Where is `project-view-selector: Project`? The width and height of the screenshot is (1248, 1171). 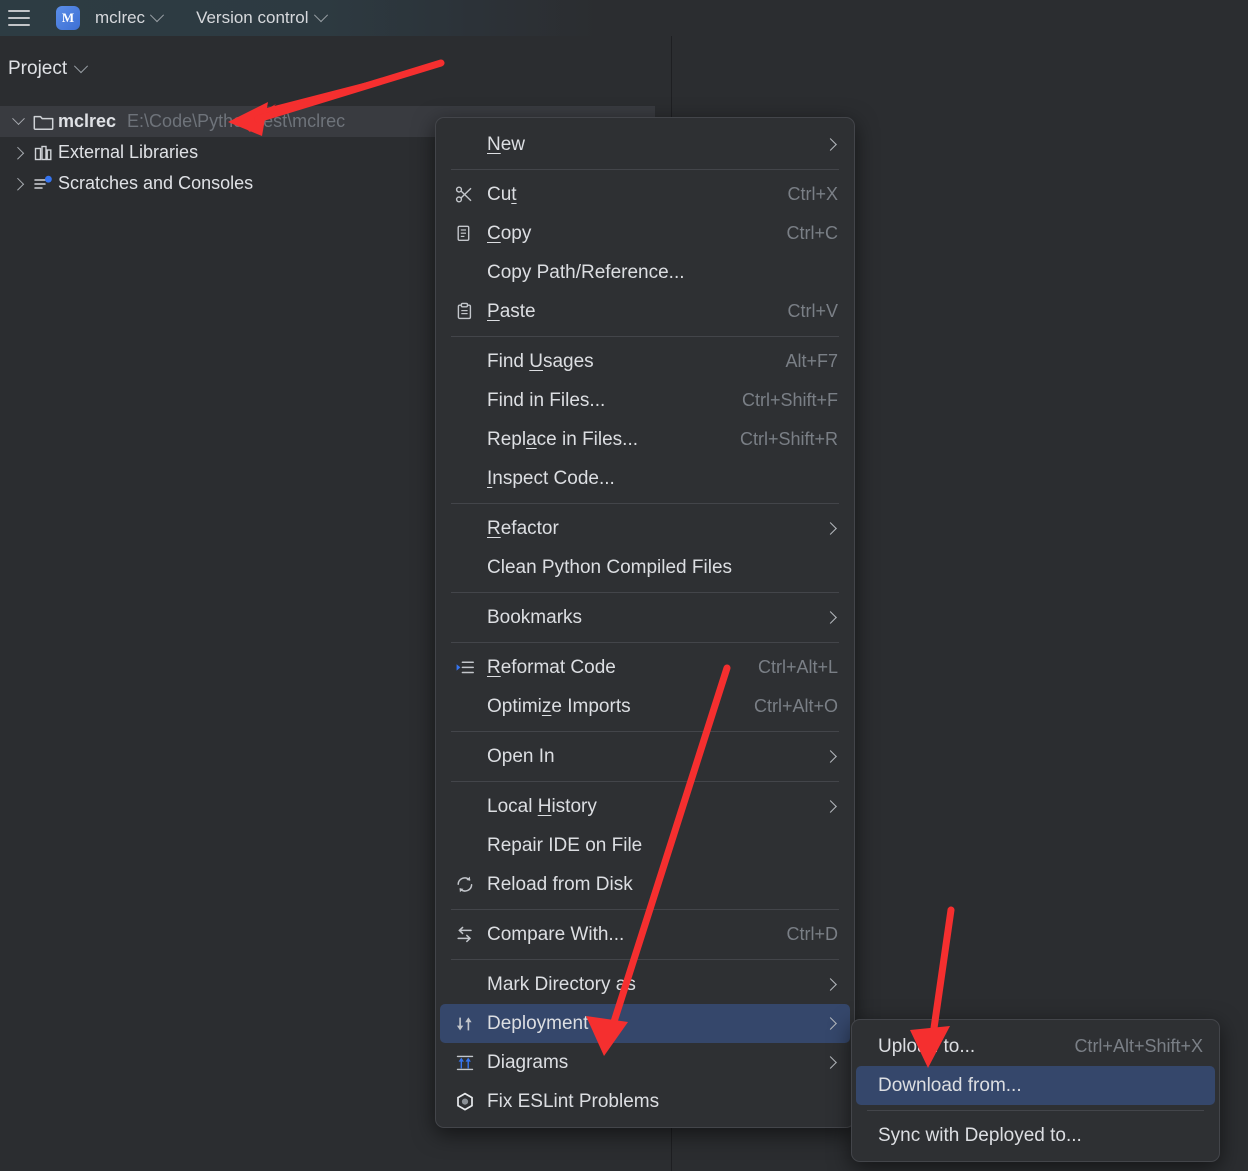 project-view-selector: Project is located at coordinates (48, 69).